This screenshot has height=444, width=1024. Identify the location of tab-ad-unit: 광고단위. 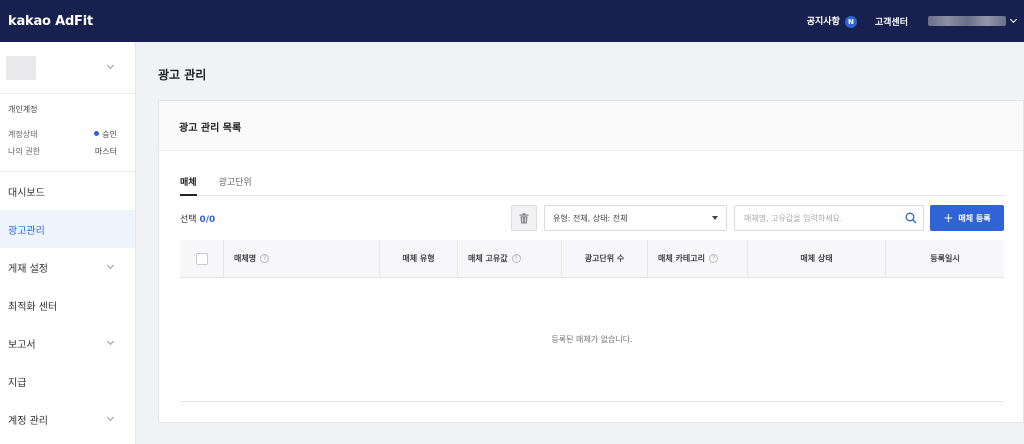
(235, 183).